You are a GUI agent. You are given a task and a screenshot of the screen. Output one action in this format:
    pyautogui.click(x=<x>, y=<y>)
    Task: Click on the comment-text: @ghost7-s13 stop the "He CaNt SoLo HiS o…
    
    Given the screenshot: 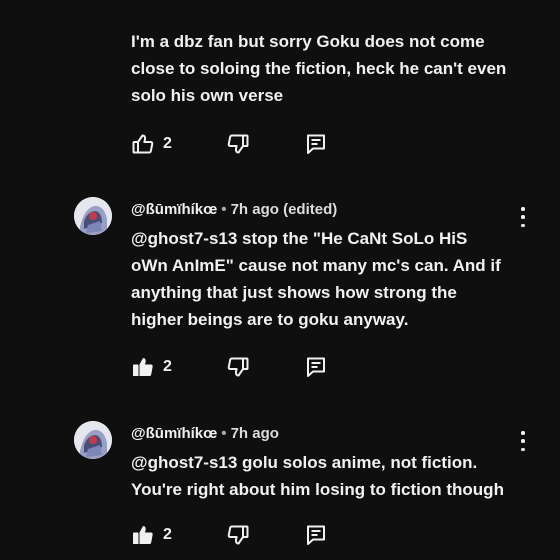 What is the action you would take?
    pyautogui.click(x=316, y=279)
    